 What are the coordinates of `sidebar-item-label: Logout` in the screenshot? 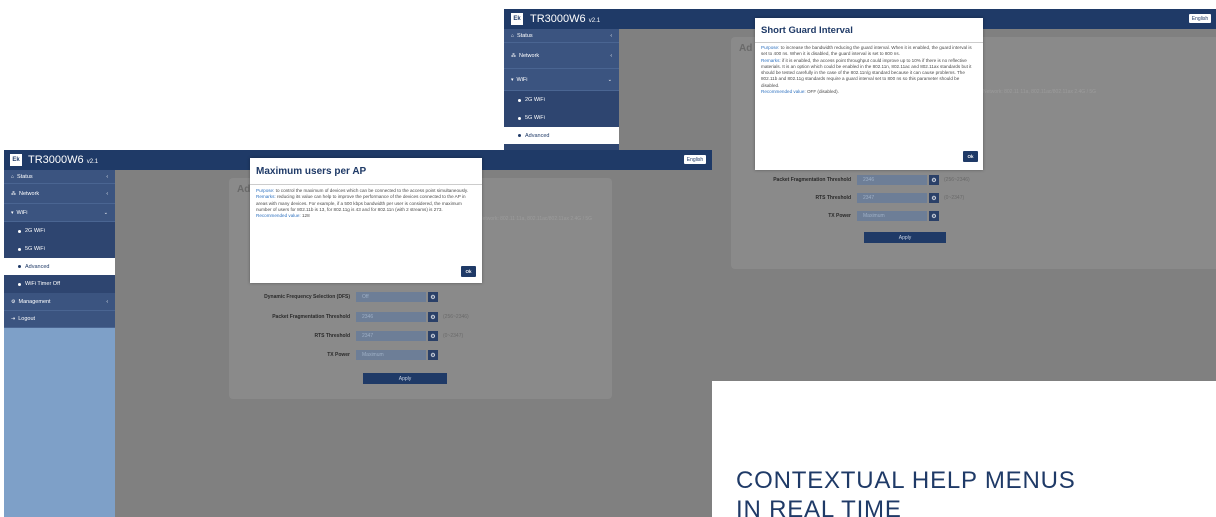 It's located at (27, 319).